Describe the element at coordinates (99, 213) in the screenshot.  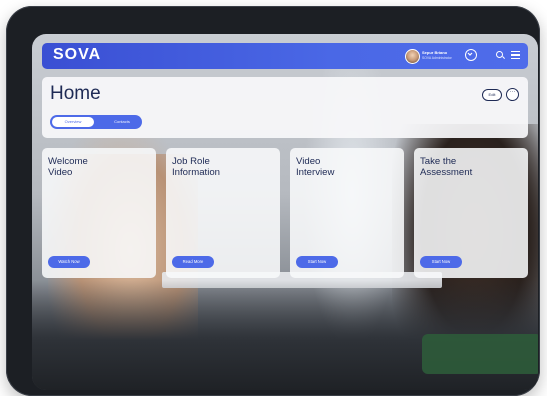
I see `card-welcome-video: Welcome Video Watch Now` at that location.